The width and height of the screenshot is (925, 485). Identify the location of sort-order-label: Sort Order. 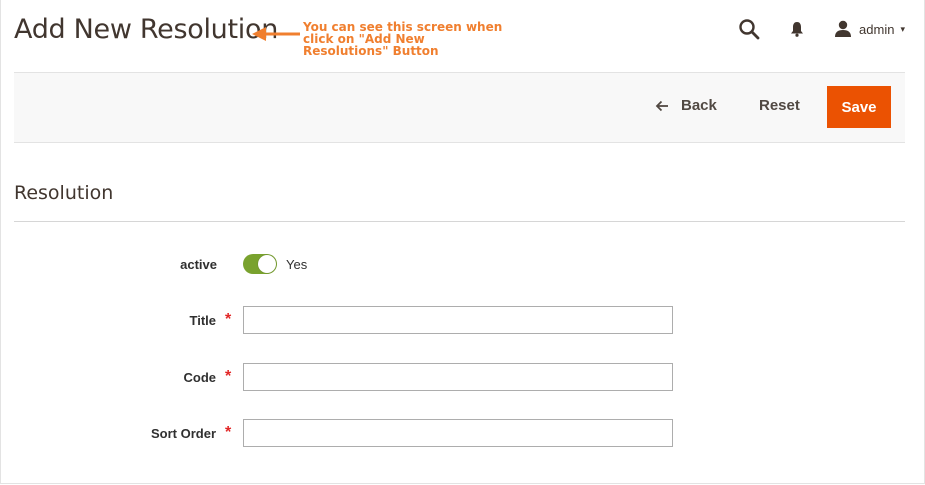
(183, 433).